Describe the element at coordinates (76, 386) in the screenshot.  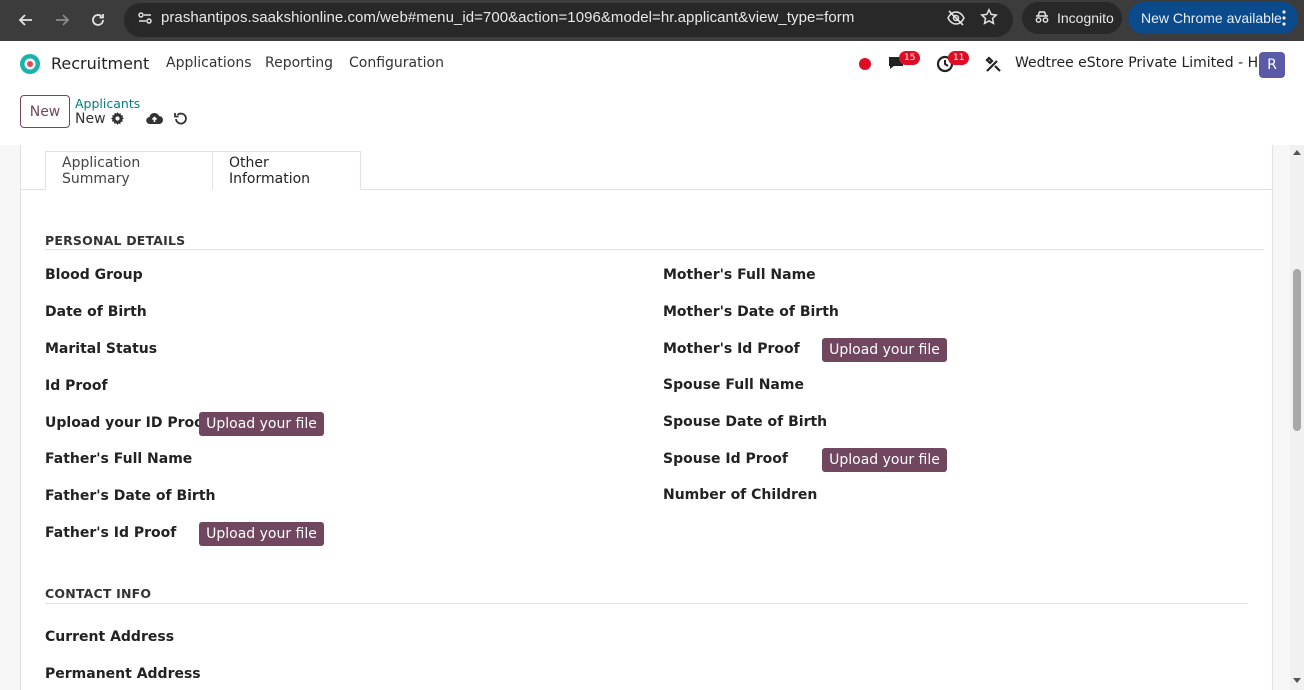
I see `label-id-proof: Id Proof` at that location.